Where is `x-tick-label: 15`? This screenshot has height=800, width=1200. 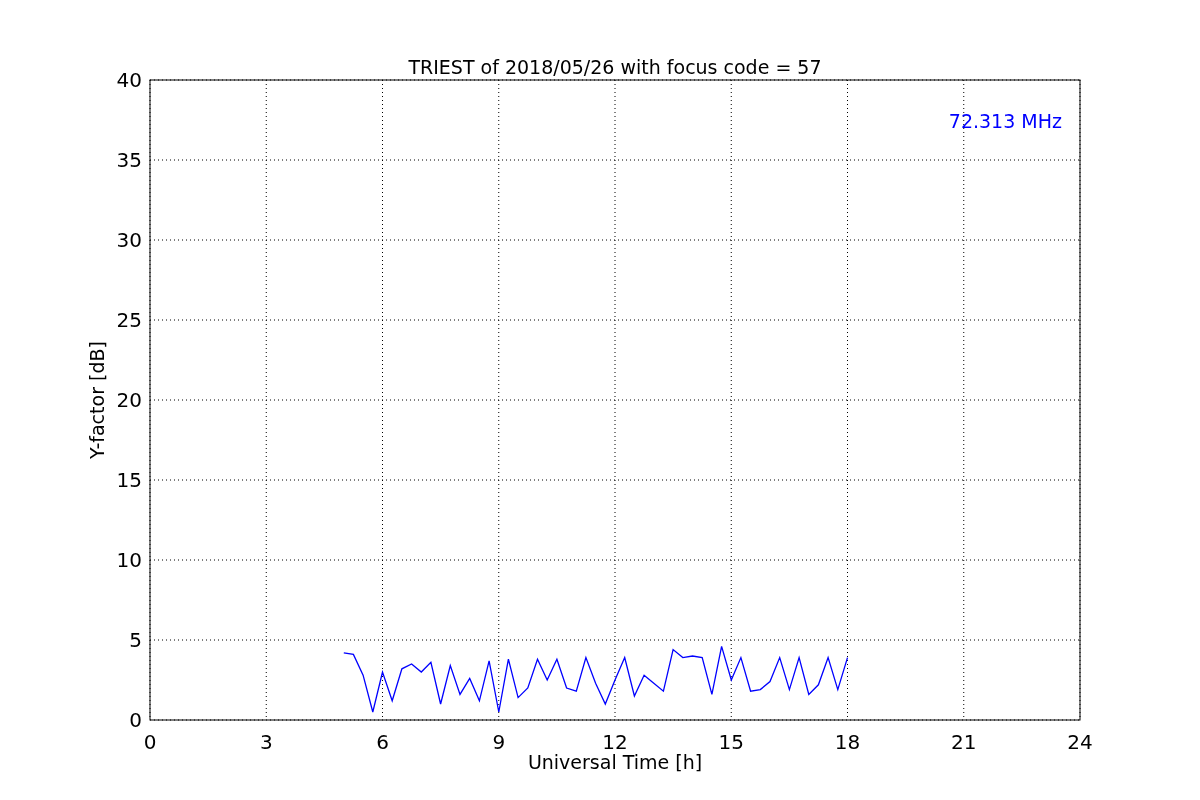 x-tick-label: 15 is located at coordinates (731, 742).